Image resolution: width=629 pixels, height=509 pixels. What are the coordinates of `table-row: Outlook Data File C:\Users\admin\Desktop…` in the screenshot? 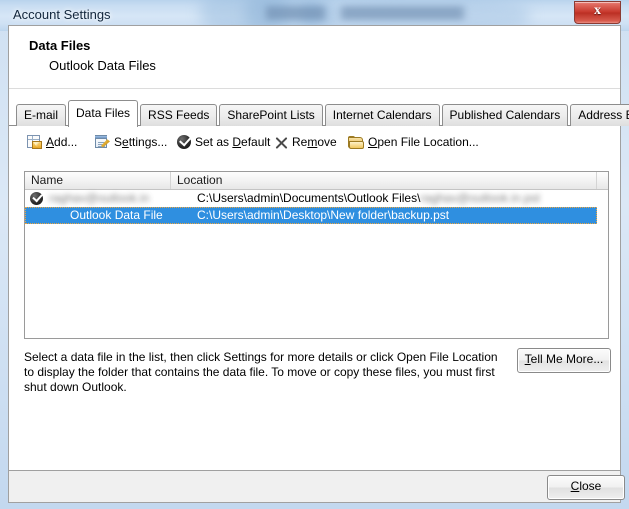 It's located at (311, 215).